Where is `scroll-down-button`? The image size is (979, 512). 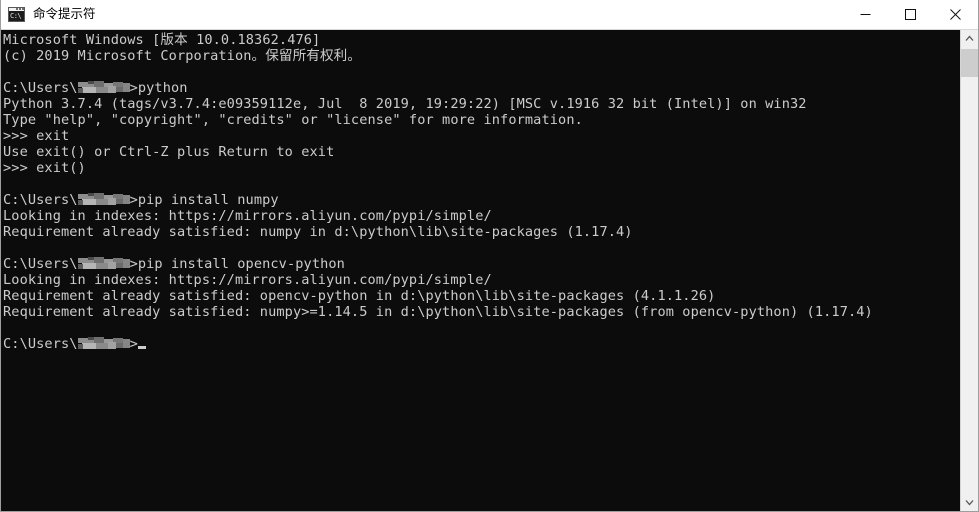
scroll-down-button is located at coordinates (969, 502).